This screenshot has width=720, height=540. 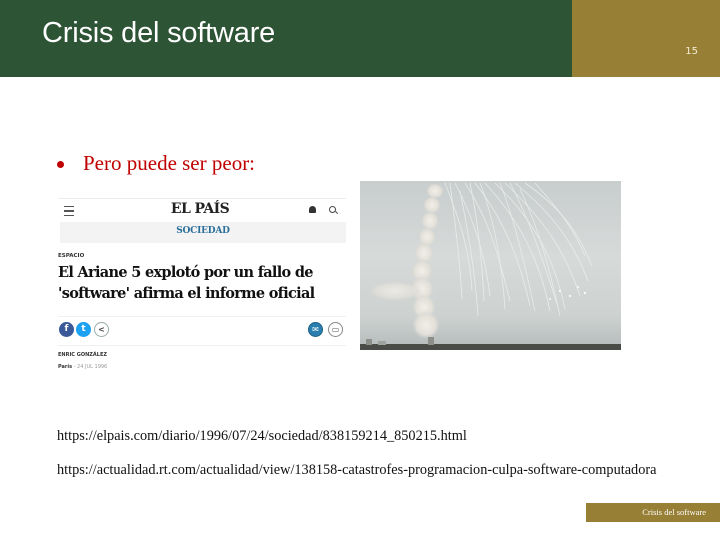 I want to click on smoke-trail, so click(x=405, y=261).